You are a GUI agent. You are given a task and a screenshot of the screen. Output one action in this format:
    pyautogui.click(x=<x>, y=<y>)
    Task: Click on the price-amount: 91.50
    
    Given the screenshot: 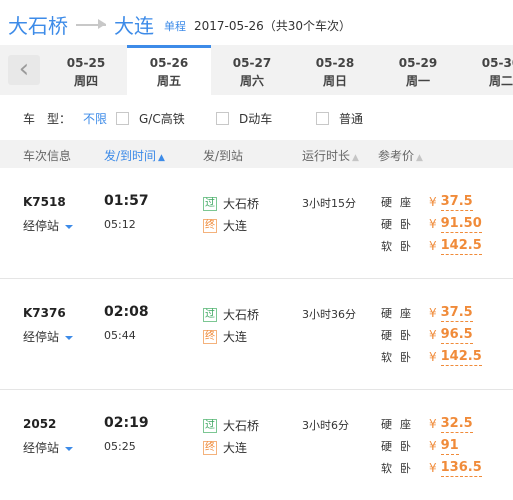 What is the action you would take?
    pyautogui.click(x=461, y=224)
    